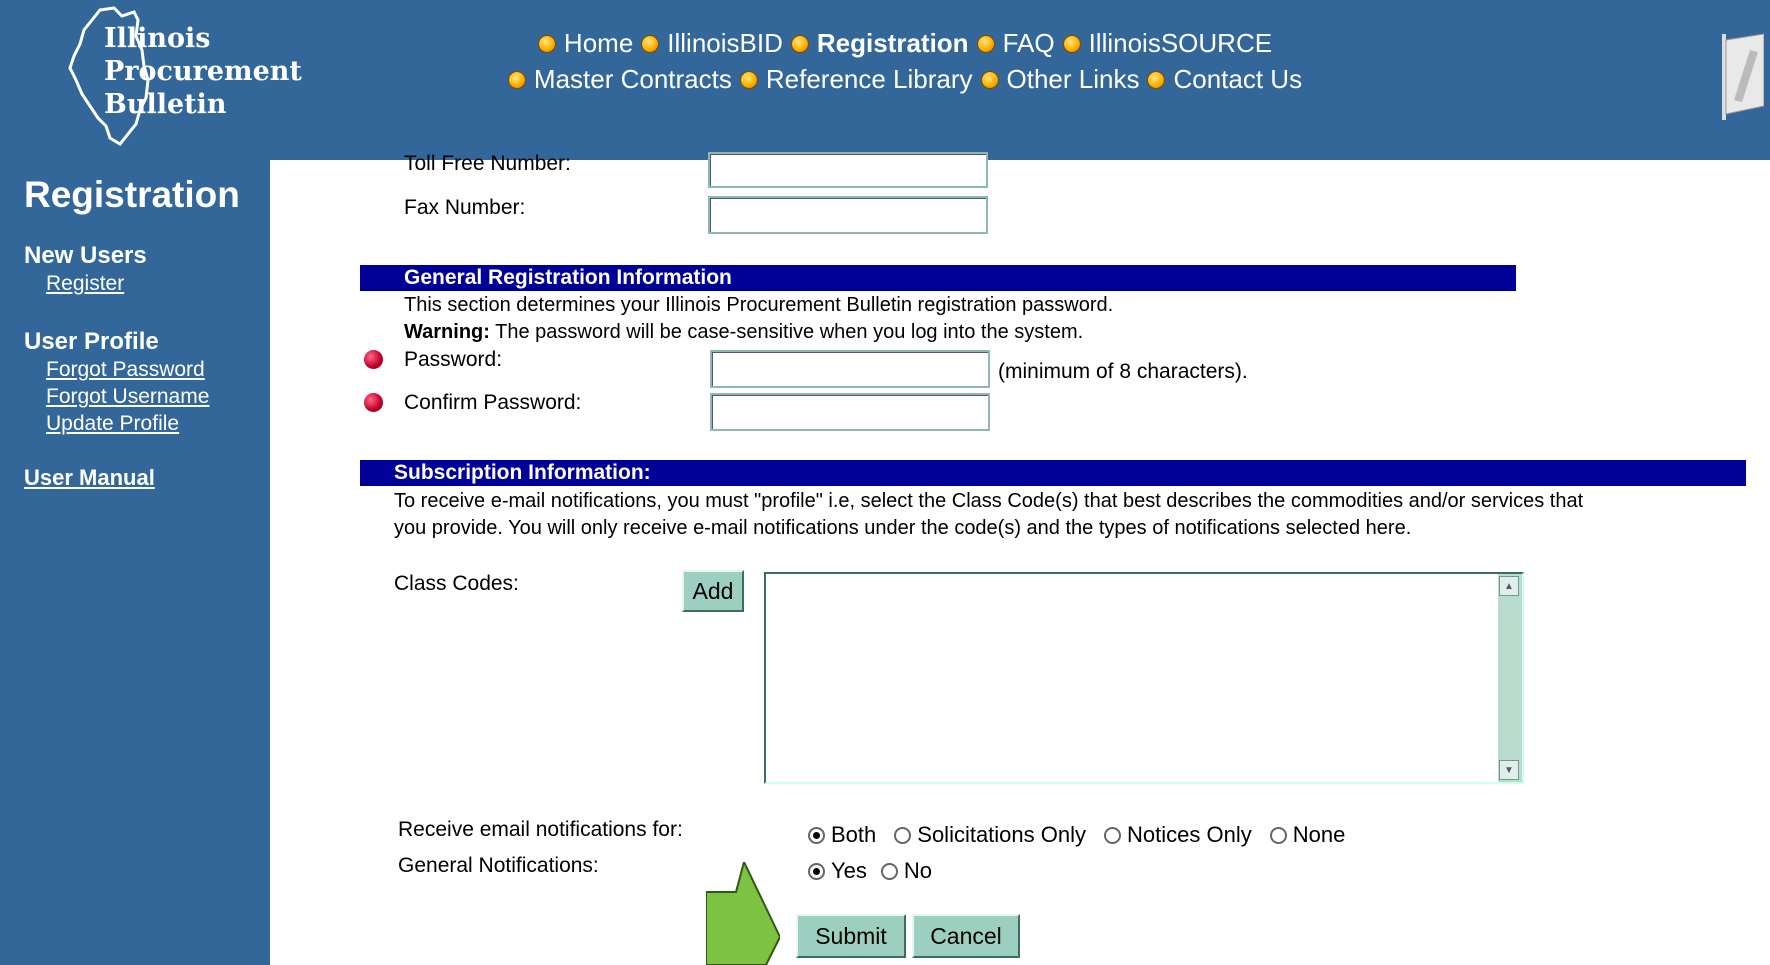 This screenshot has width=1770, height=965. I want to click on sidebar-link-user-manual: User Manual, so click(89, 478).